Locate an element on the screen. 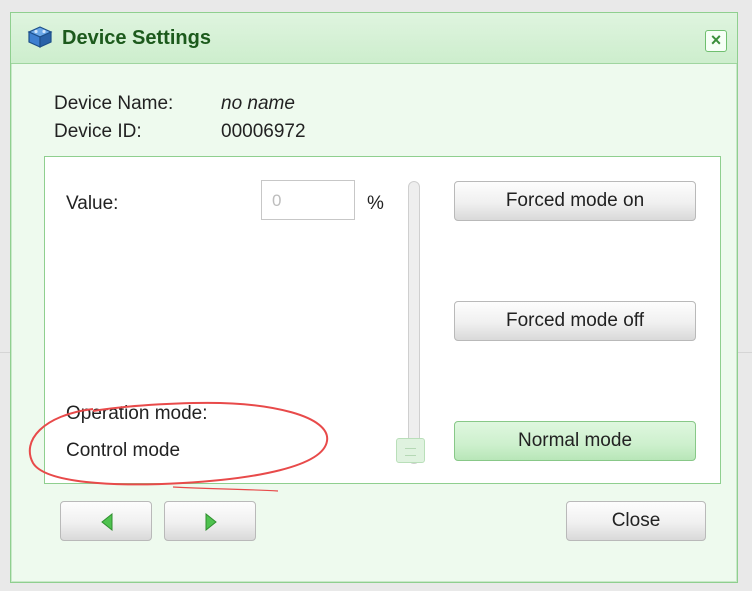 The width and height of the screenshot is (752, 591). device-name-label: Device Name: is located at coordinates (114, 103).